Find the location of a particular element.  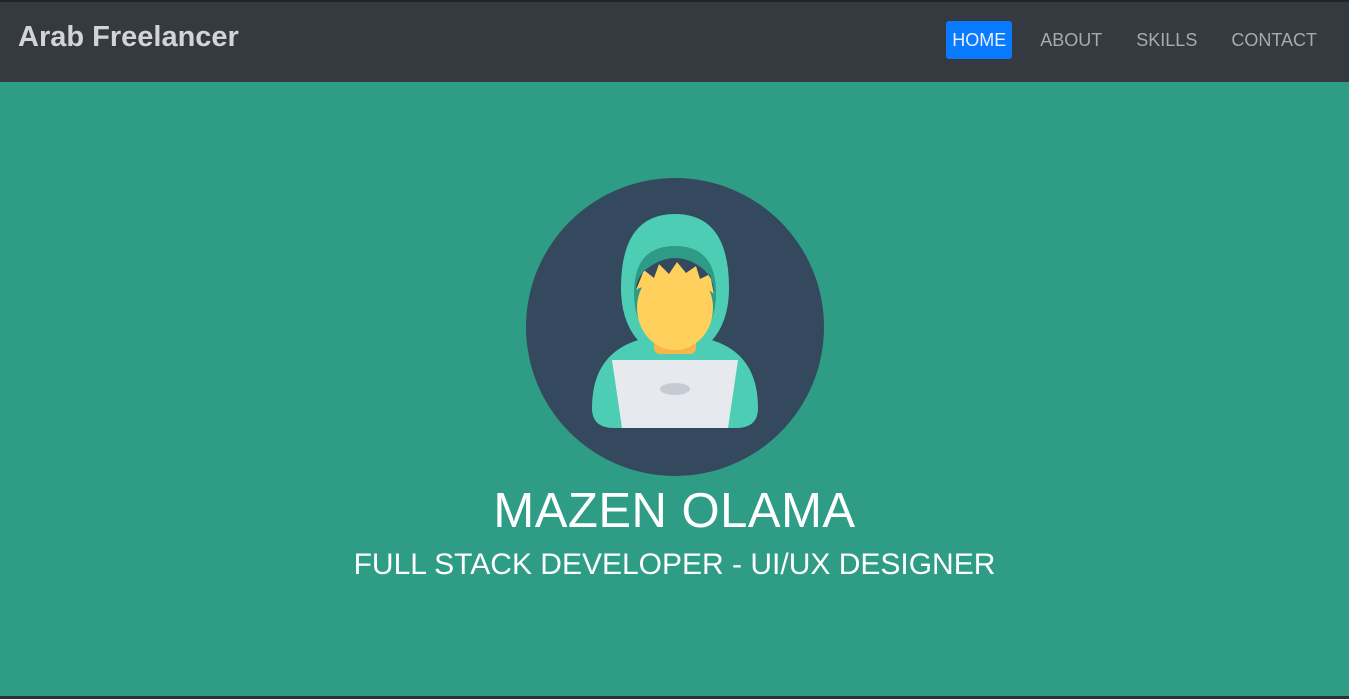

nav-contact: CONTACT is located at coordinates (1274, 40).